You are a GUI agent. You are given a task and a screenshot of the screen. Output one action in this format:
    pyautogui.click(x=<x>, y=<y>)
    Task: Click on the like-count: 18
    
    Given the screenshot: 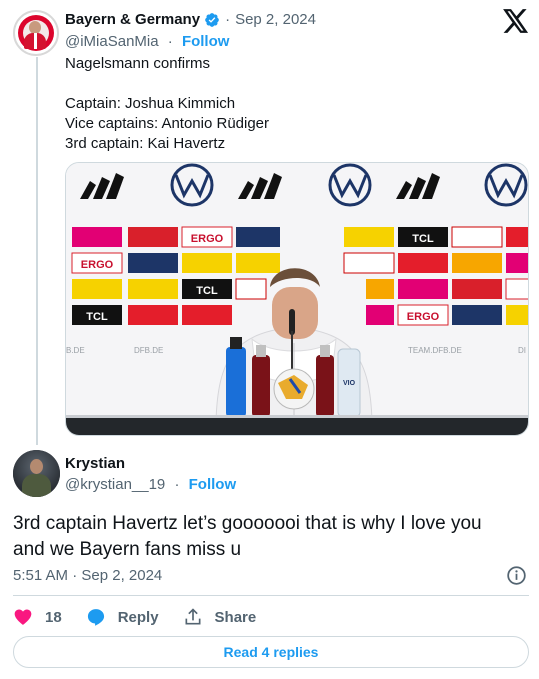 What is the action you would take?
    pyautogui.click(x=53, y=617)
    